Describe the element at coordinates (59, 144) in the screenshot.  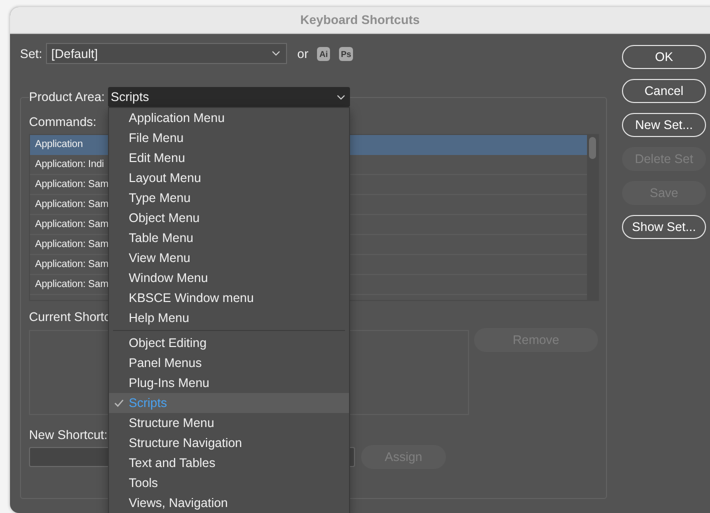
I see `command-name: Application` at that location.